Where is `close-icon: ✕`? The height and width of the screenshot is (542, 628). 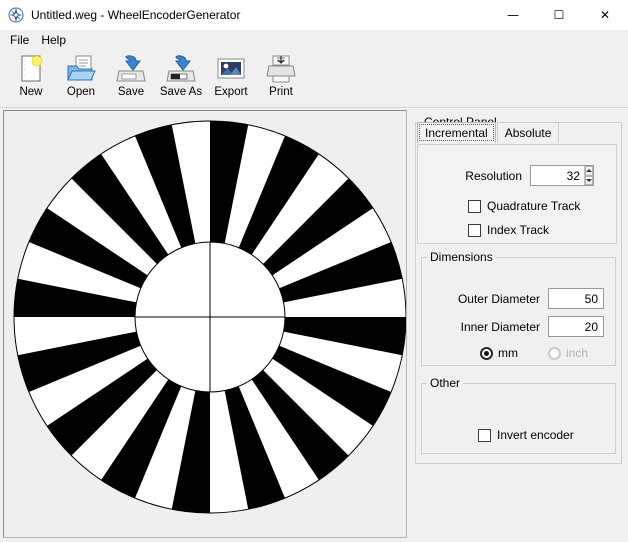
close-icon: ✕ is located at coordinates (605, 15).